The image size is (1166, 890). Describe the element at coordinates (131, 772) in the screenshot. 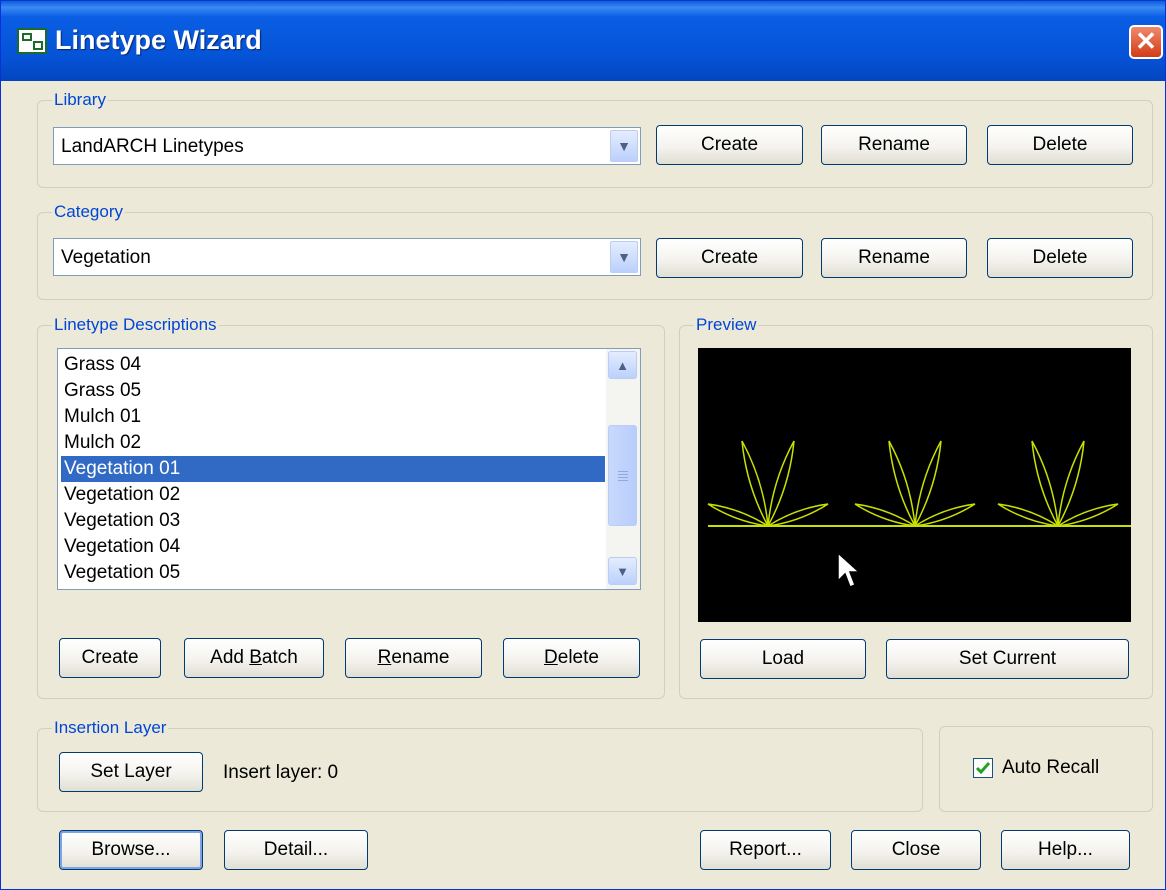

I see `set-layer-button: Set Layer` at that location.